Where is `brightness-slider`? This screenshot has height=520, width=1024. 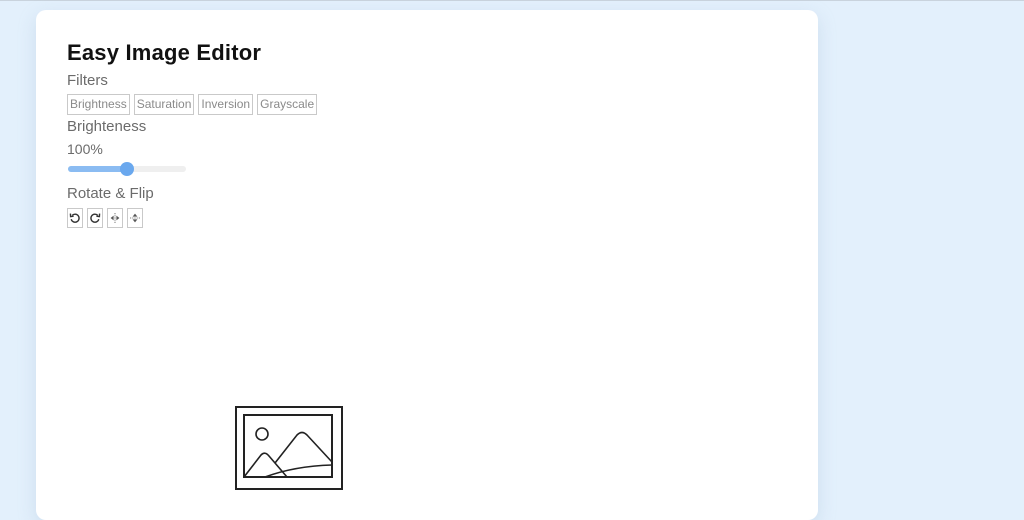
brightness-slider is located at coordinates (127, 169).